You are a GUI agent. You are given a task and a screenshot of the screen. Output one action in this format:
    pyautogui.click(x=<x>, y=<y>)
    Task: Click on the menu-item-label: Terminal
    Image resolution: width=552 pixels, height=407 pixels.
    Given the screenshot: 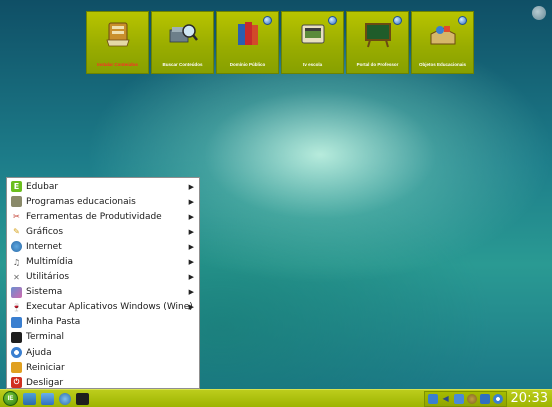 What is the action you would take?
    pyautogui.click(x=45, y=337)
    